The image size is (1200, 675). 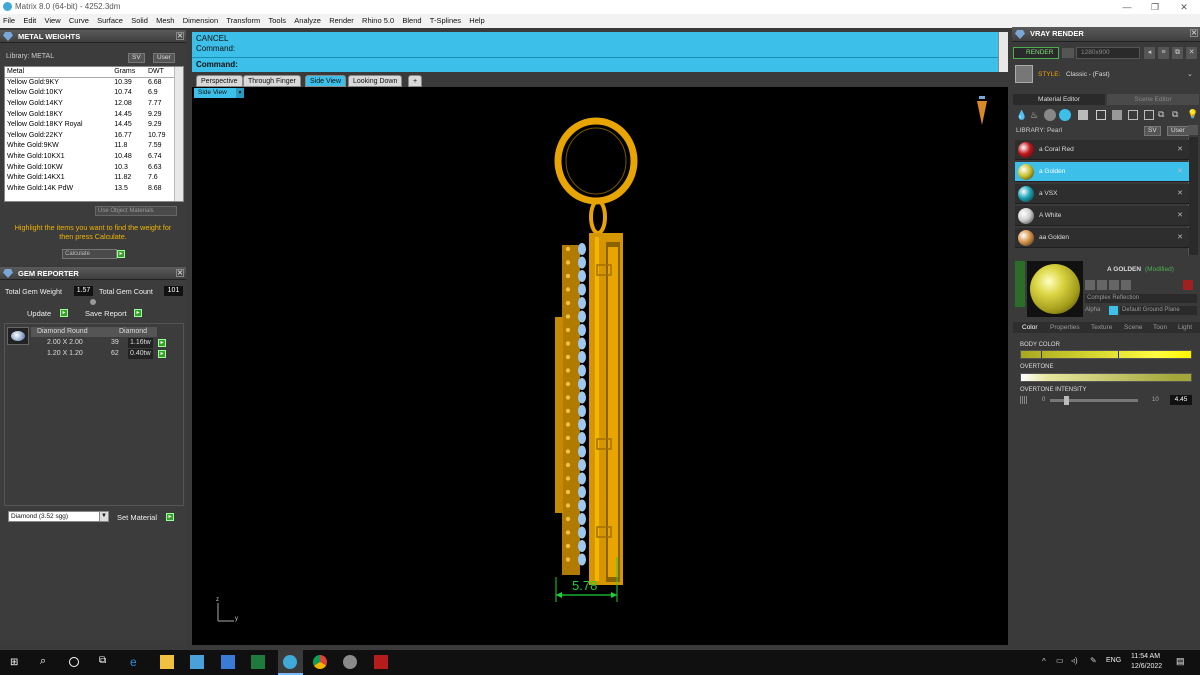 What do you see at coordinates (1141, 298) in the screenshot?
I see `complex-reflection-select: Complex Reflection` at bounding box center [1141, 298].